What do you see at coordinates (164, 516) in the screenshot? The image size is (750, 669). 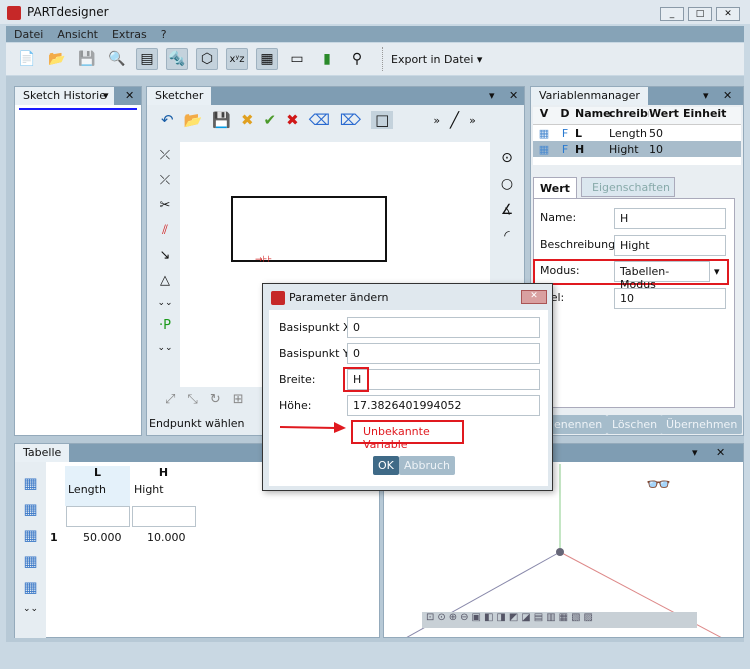 I see `filter-input-h` at bounding box center [164, 516].